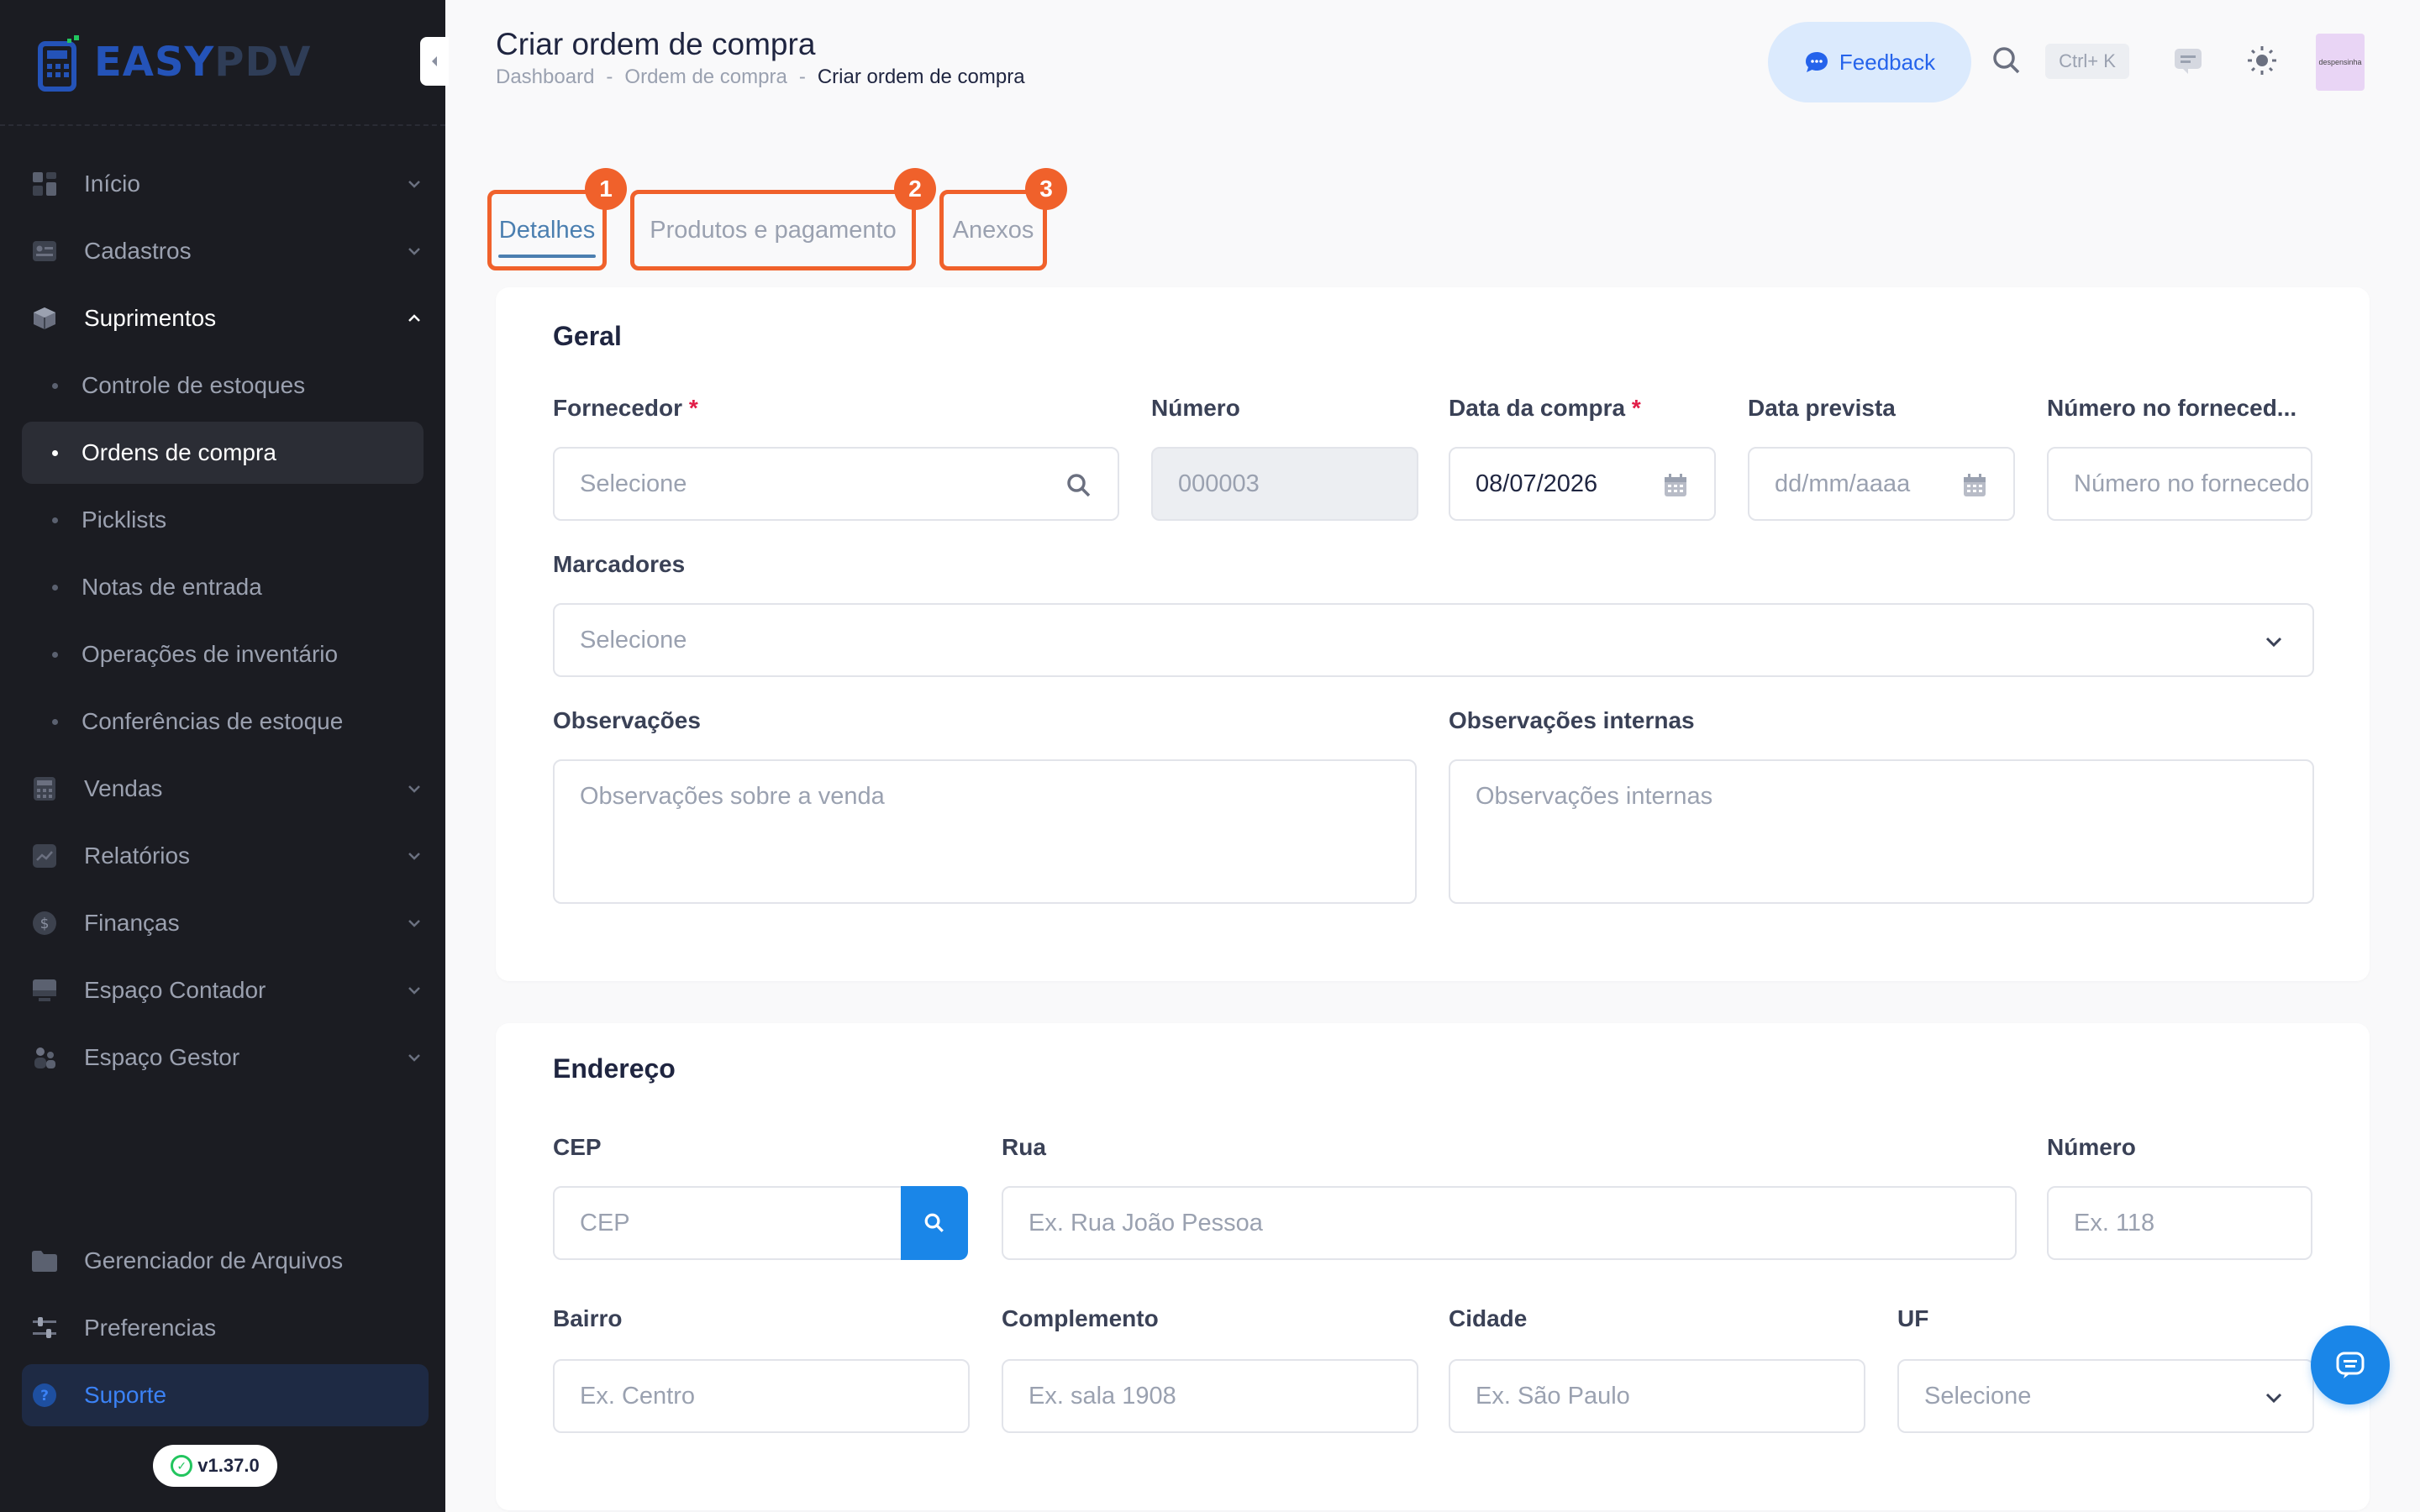  I want to click on message-icon, so click(2188, 60).